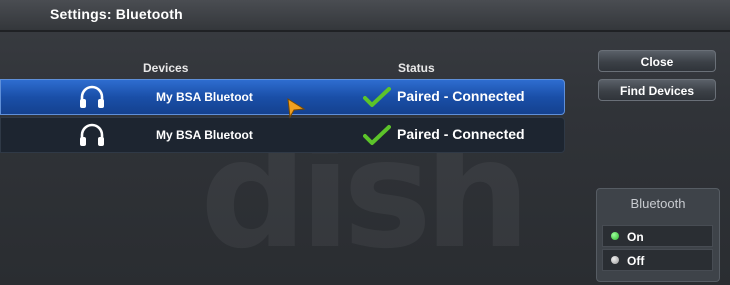 This screenshot has height=285, width=730. I want to click on bluetooth-off-label: Off, so click(636, 261).